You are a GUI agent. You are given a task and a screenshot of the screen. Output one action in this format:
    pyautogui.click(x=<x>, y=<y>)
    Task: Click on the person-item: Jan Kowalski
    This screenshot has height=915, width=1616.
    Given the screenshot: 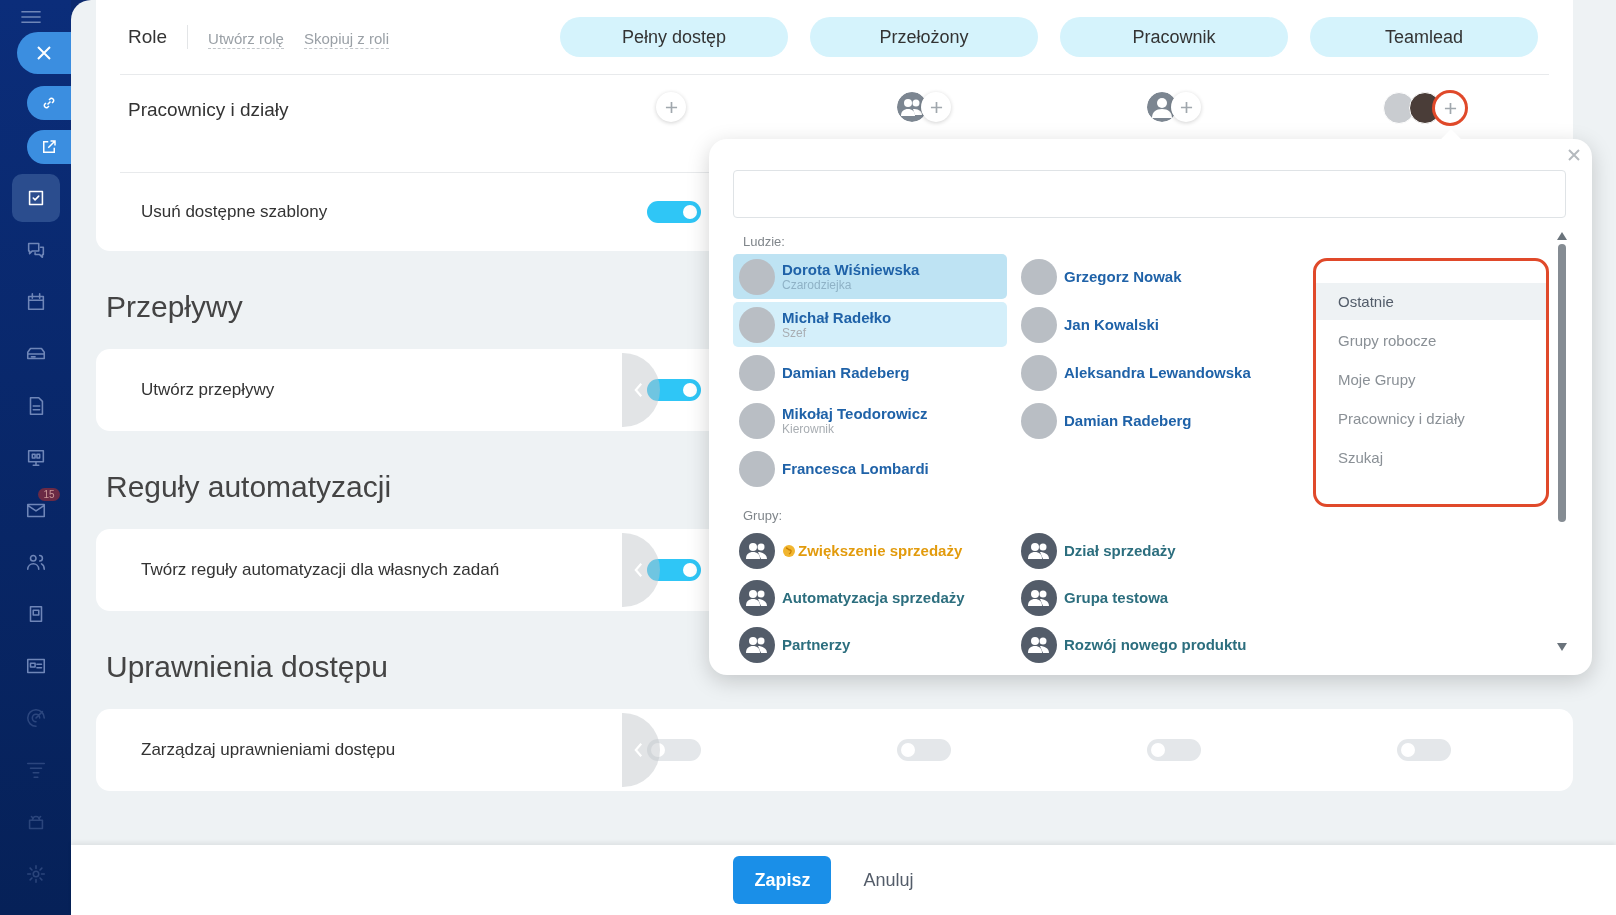 What is the action you would take?
    pyautogui.click(x=1152, y=324)
    